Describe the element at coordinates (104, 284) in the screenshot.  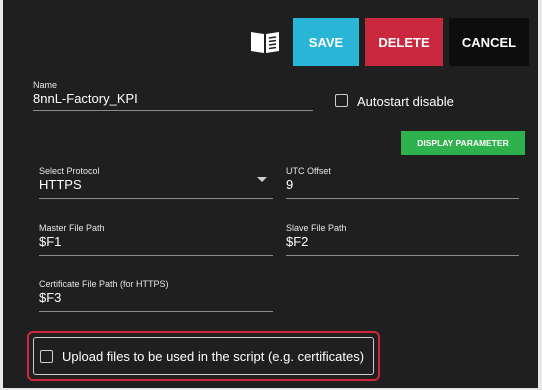
I see `certificate-file-path-label: Certificate File Path (for HTTPS)` at that location.